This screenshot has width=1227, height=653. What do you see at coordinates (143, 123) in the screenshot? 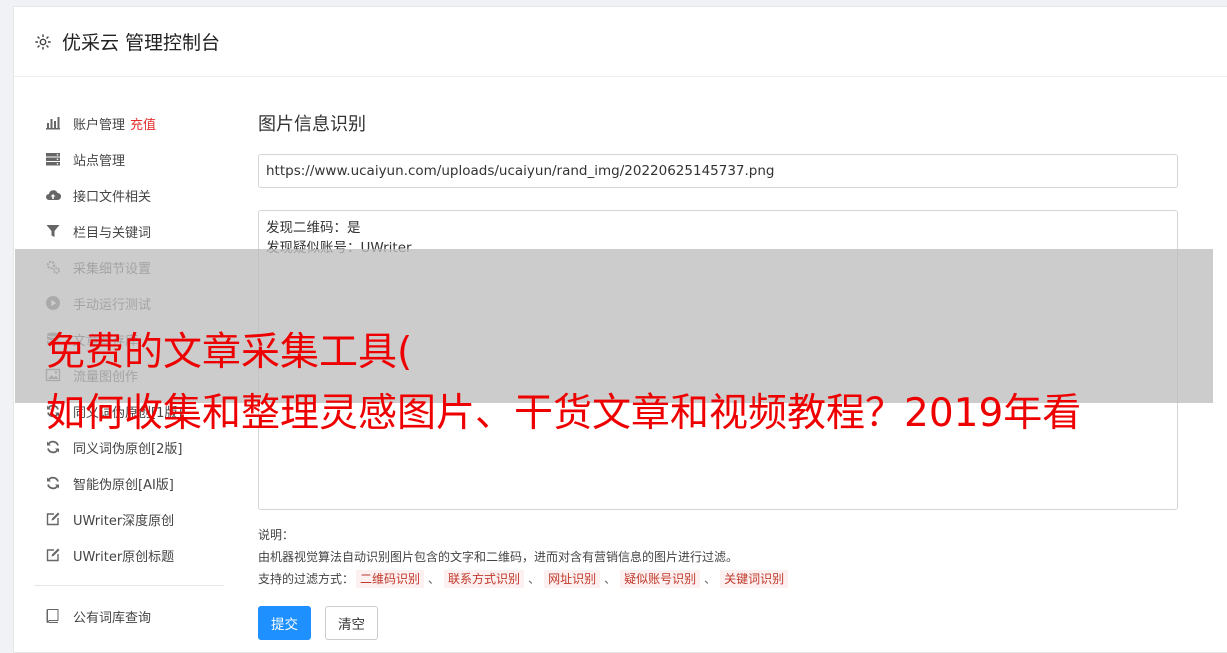
I see `recharge-link: 充值` at bounding box center [143, 123].